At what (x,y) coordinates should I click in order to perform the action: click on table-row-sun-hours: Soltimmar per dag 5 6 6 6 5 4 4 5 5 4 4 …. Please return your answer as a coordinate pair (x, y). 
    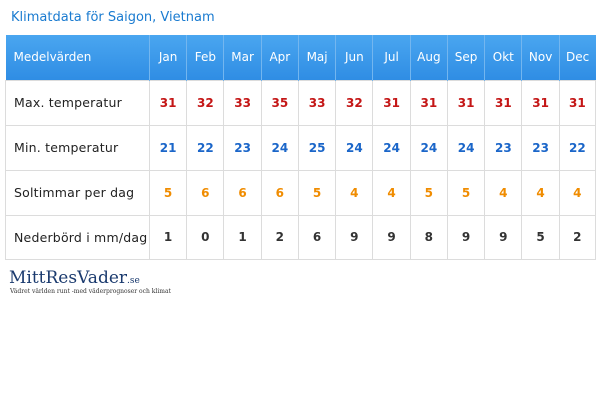
    Looking at the image, I should click on (301, 192).